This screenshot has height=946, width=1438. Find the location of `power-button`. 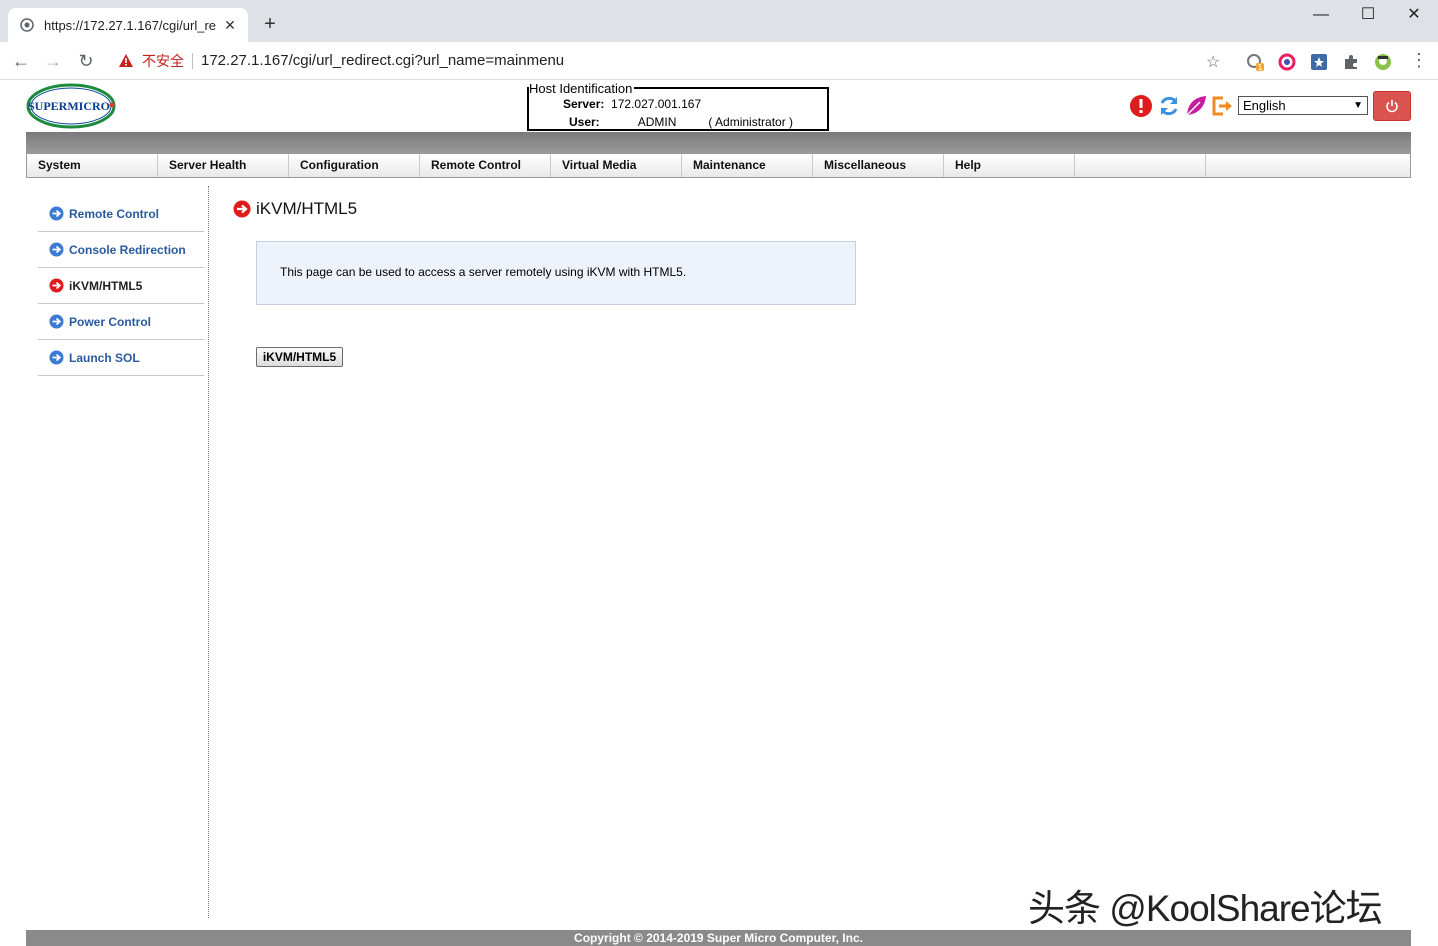

power-button is located at coordinates (1392, 106).